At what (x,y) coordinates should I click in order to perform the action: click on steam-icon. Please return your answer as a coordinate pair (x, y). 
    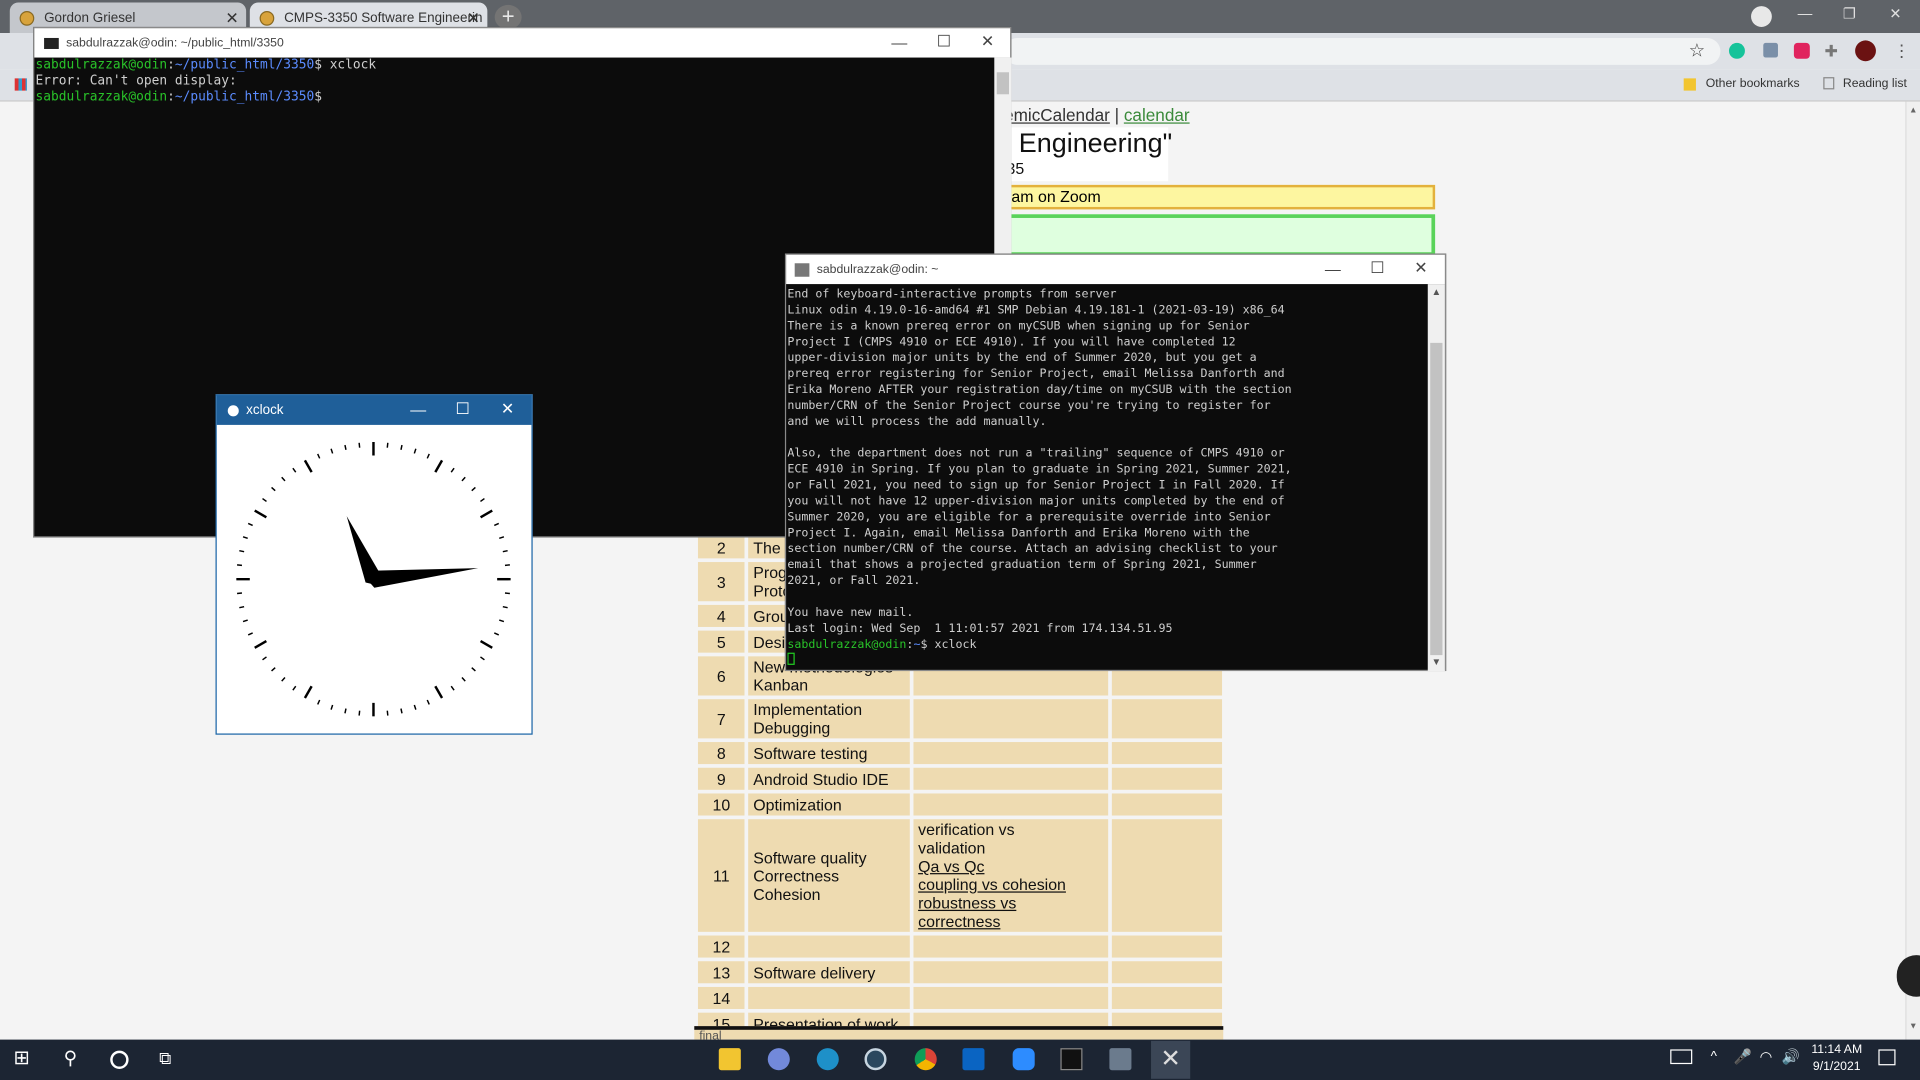
    Looking at the image, I should click on (875, 1059).